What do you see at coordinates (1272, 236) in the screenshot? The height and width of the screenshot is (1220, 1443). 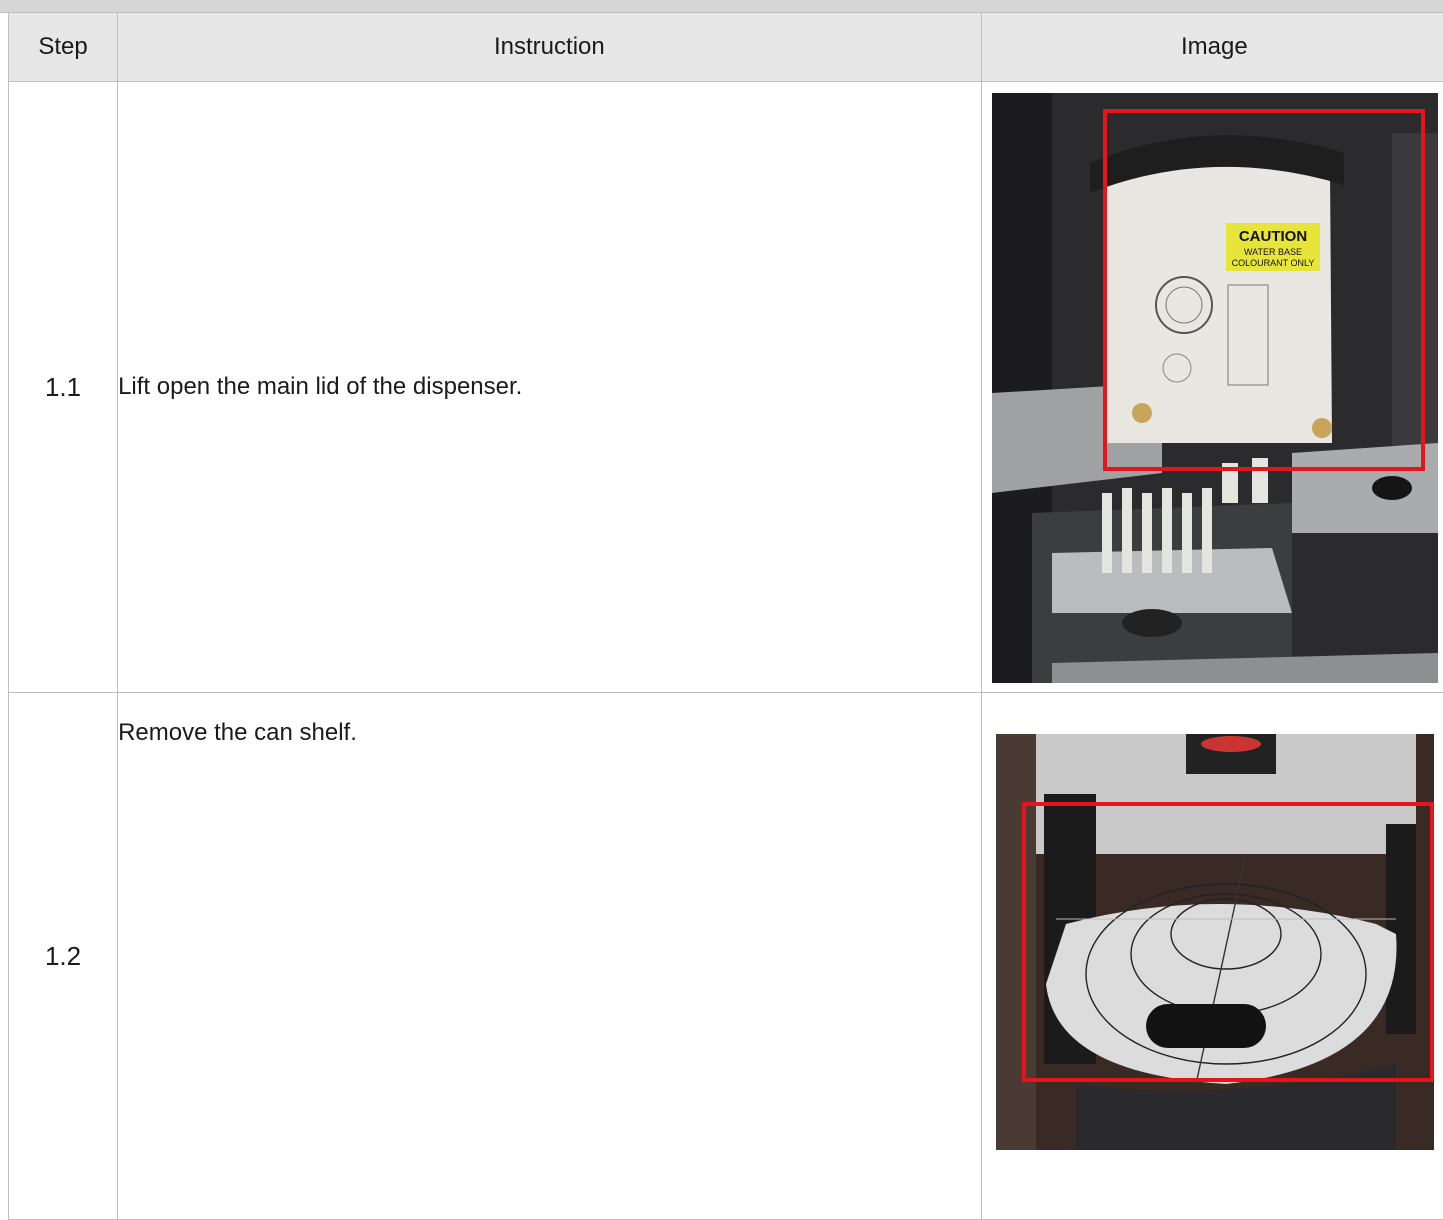 I see `sticker-caution: CAUTION` at bounding box center [1272, 236].